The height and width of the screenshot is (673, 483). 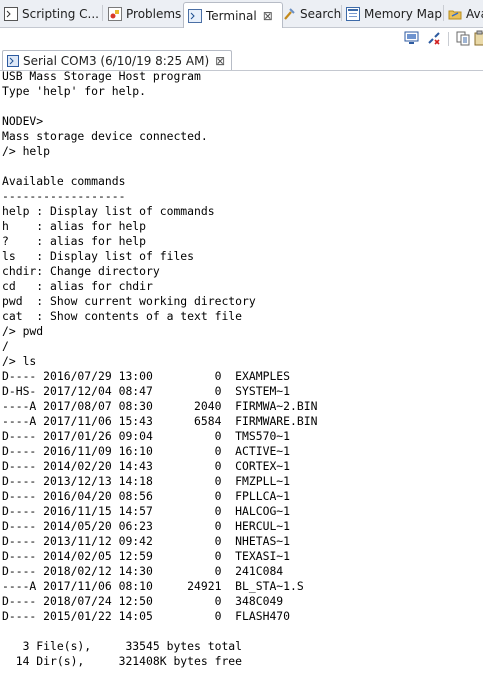 What do you see at coordinates (448, 39) in the screenshot?
I see `toolbar-separator` at bounding box center [448, 39].